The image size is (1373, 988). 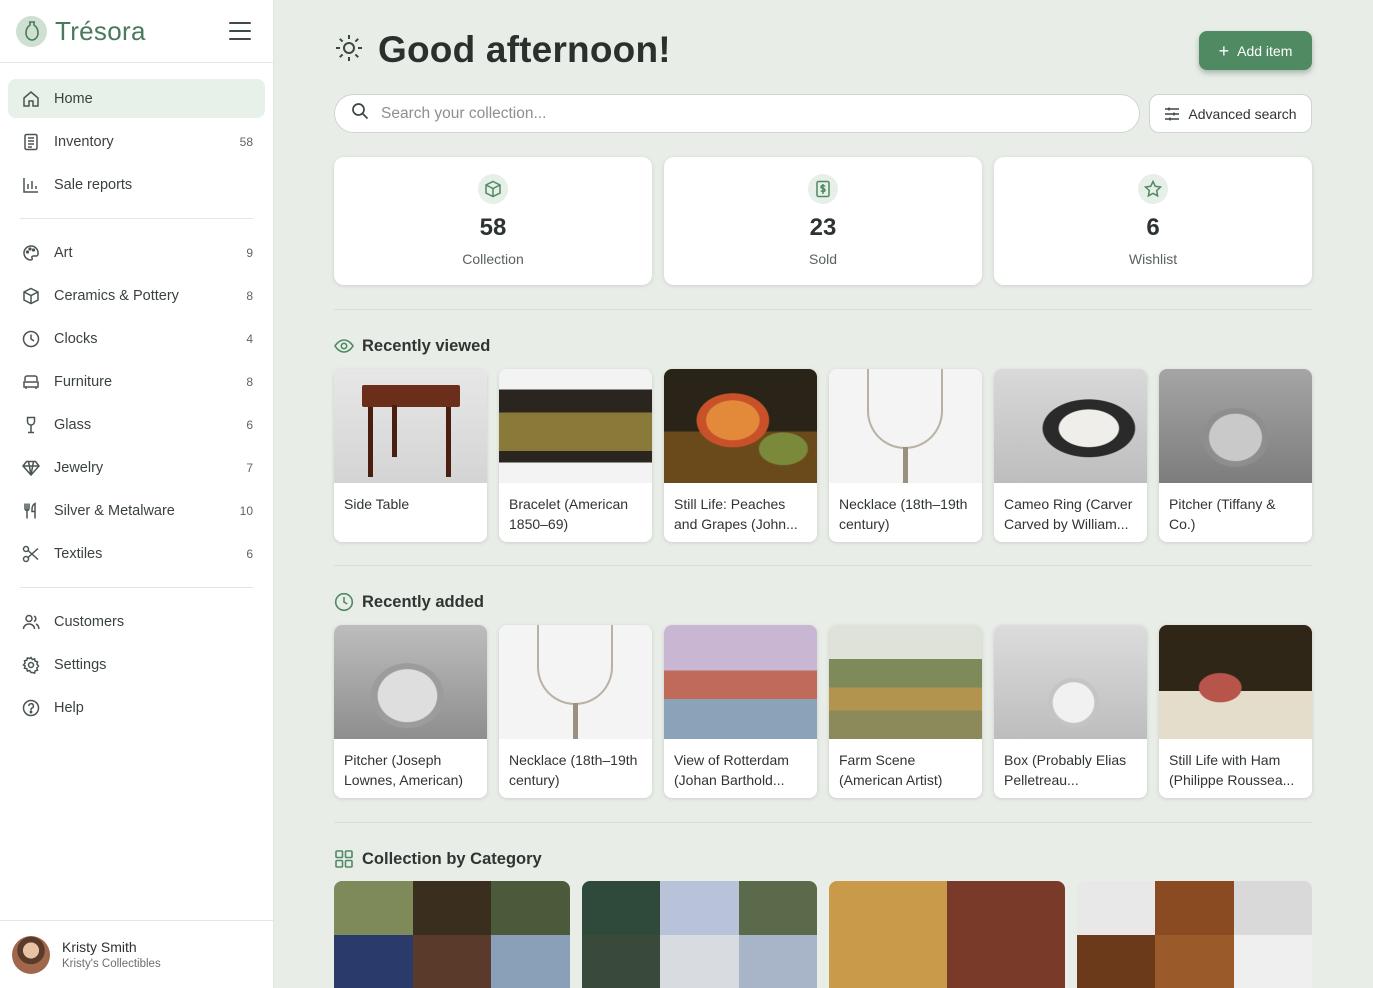 I want to click on sidebar-item-label: Textiles, so click(x=78, y=553).